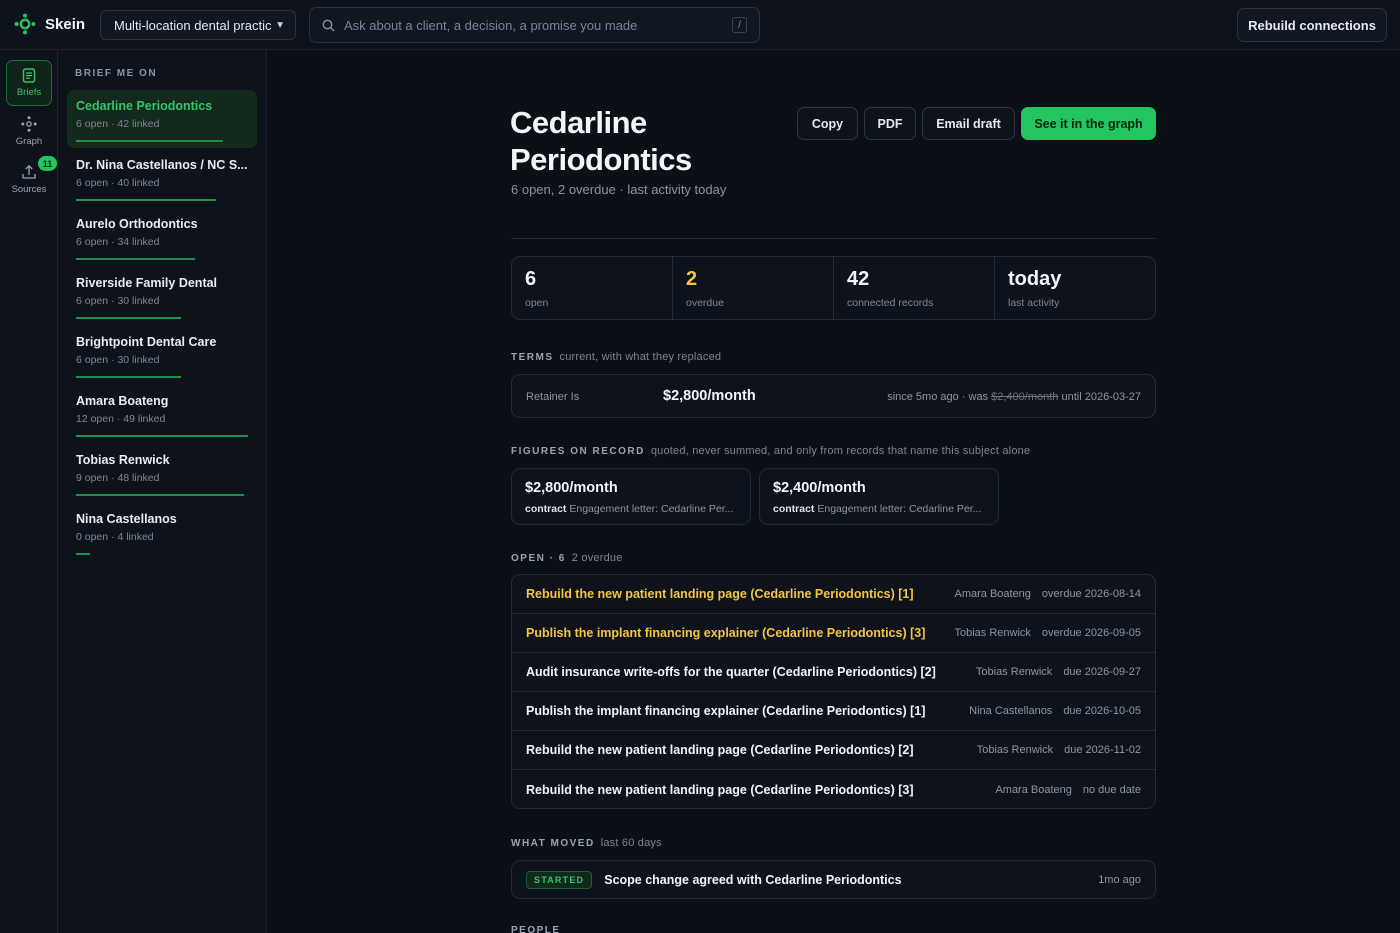 This screenshot has height=933, width=1400. I want to click on rail-item-sources: Sources 11, so click(31, 179).